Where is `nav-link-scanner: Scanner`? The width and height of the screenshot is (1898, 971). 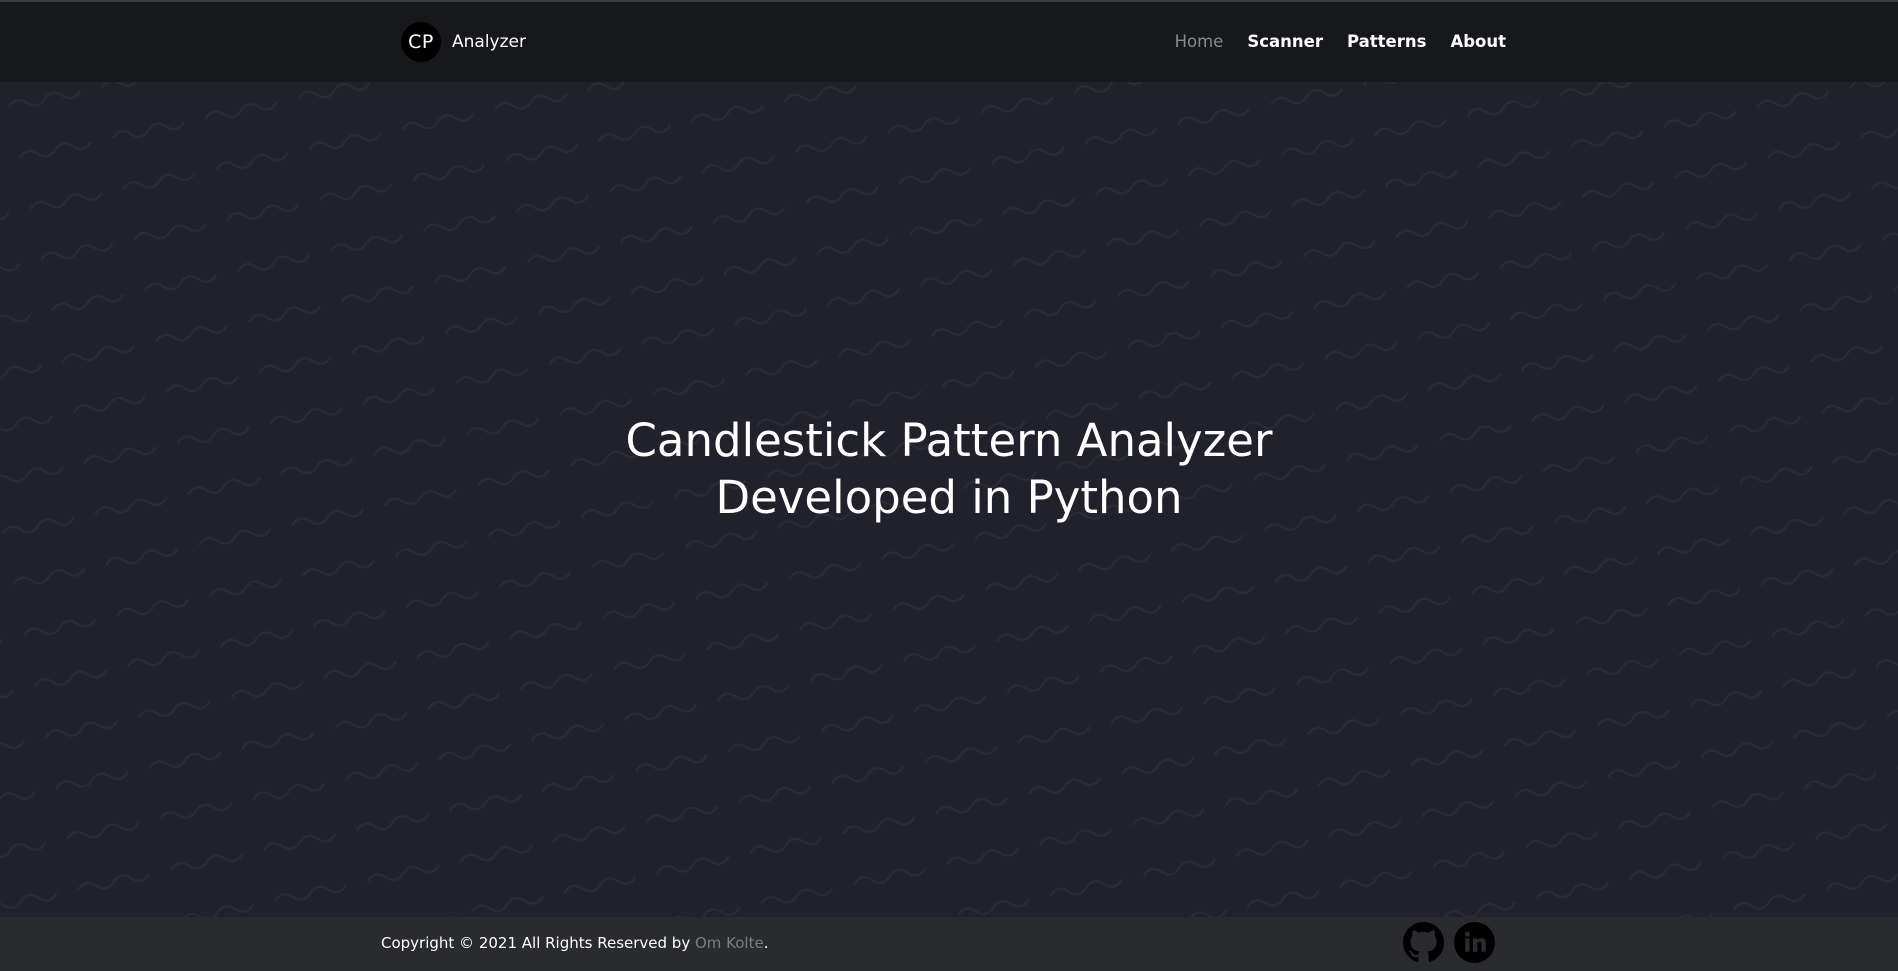
nav-link-scanner: Scanner is located at coordinates (1285, 41).